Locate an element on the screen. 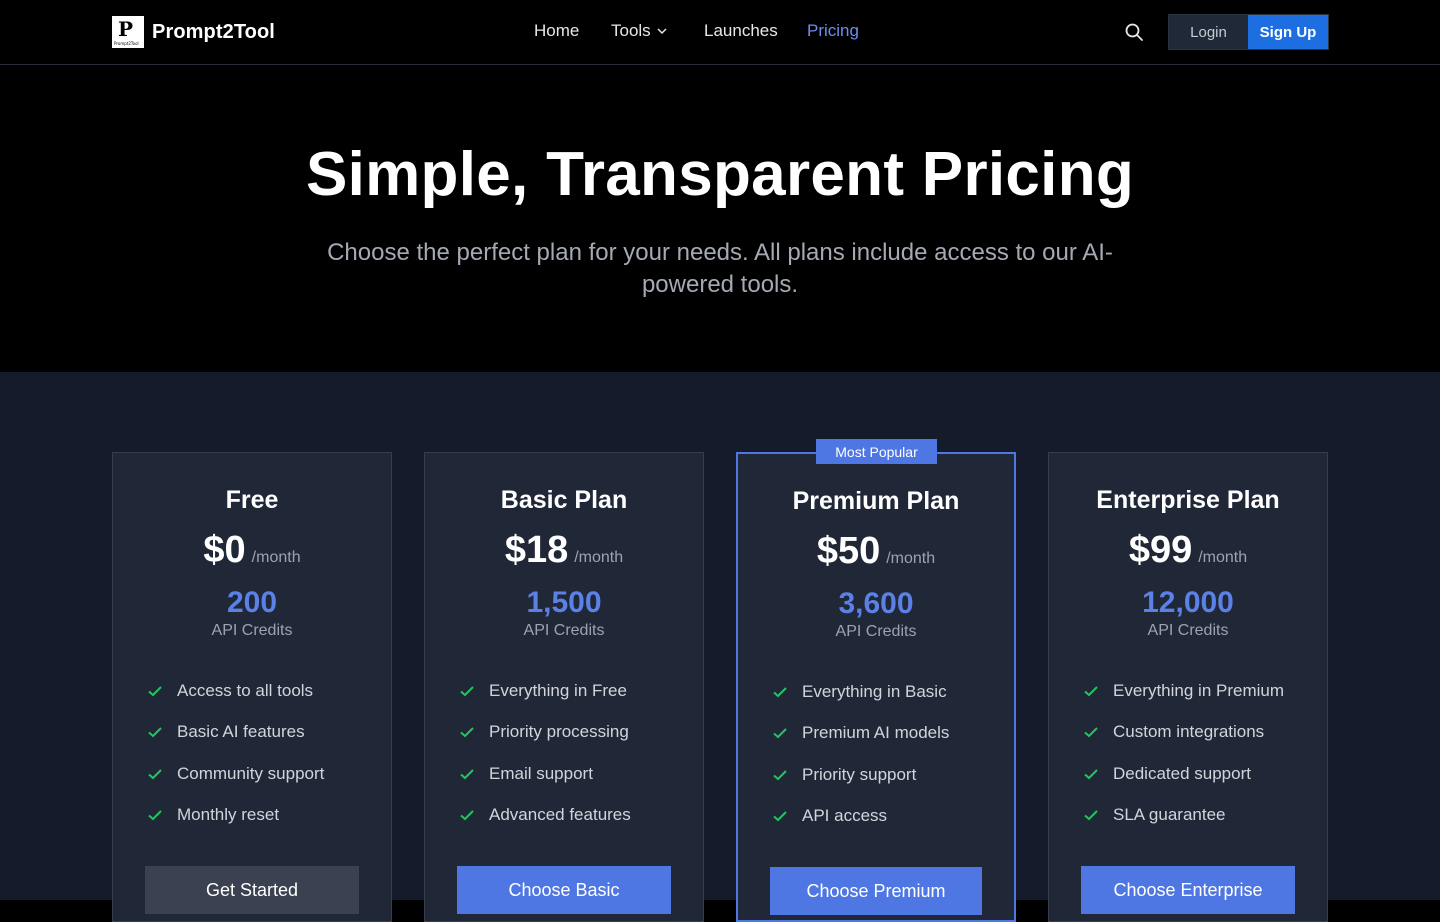 The width and height of the screenshot is (1440, 922). feature-text: Basic AI features is located at coordinates (241, 732).